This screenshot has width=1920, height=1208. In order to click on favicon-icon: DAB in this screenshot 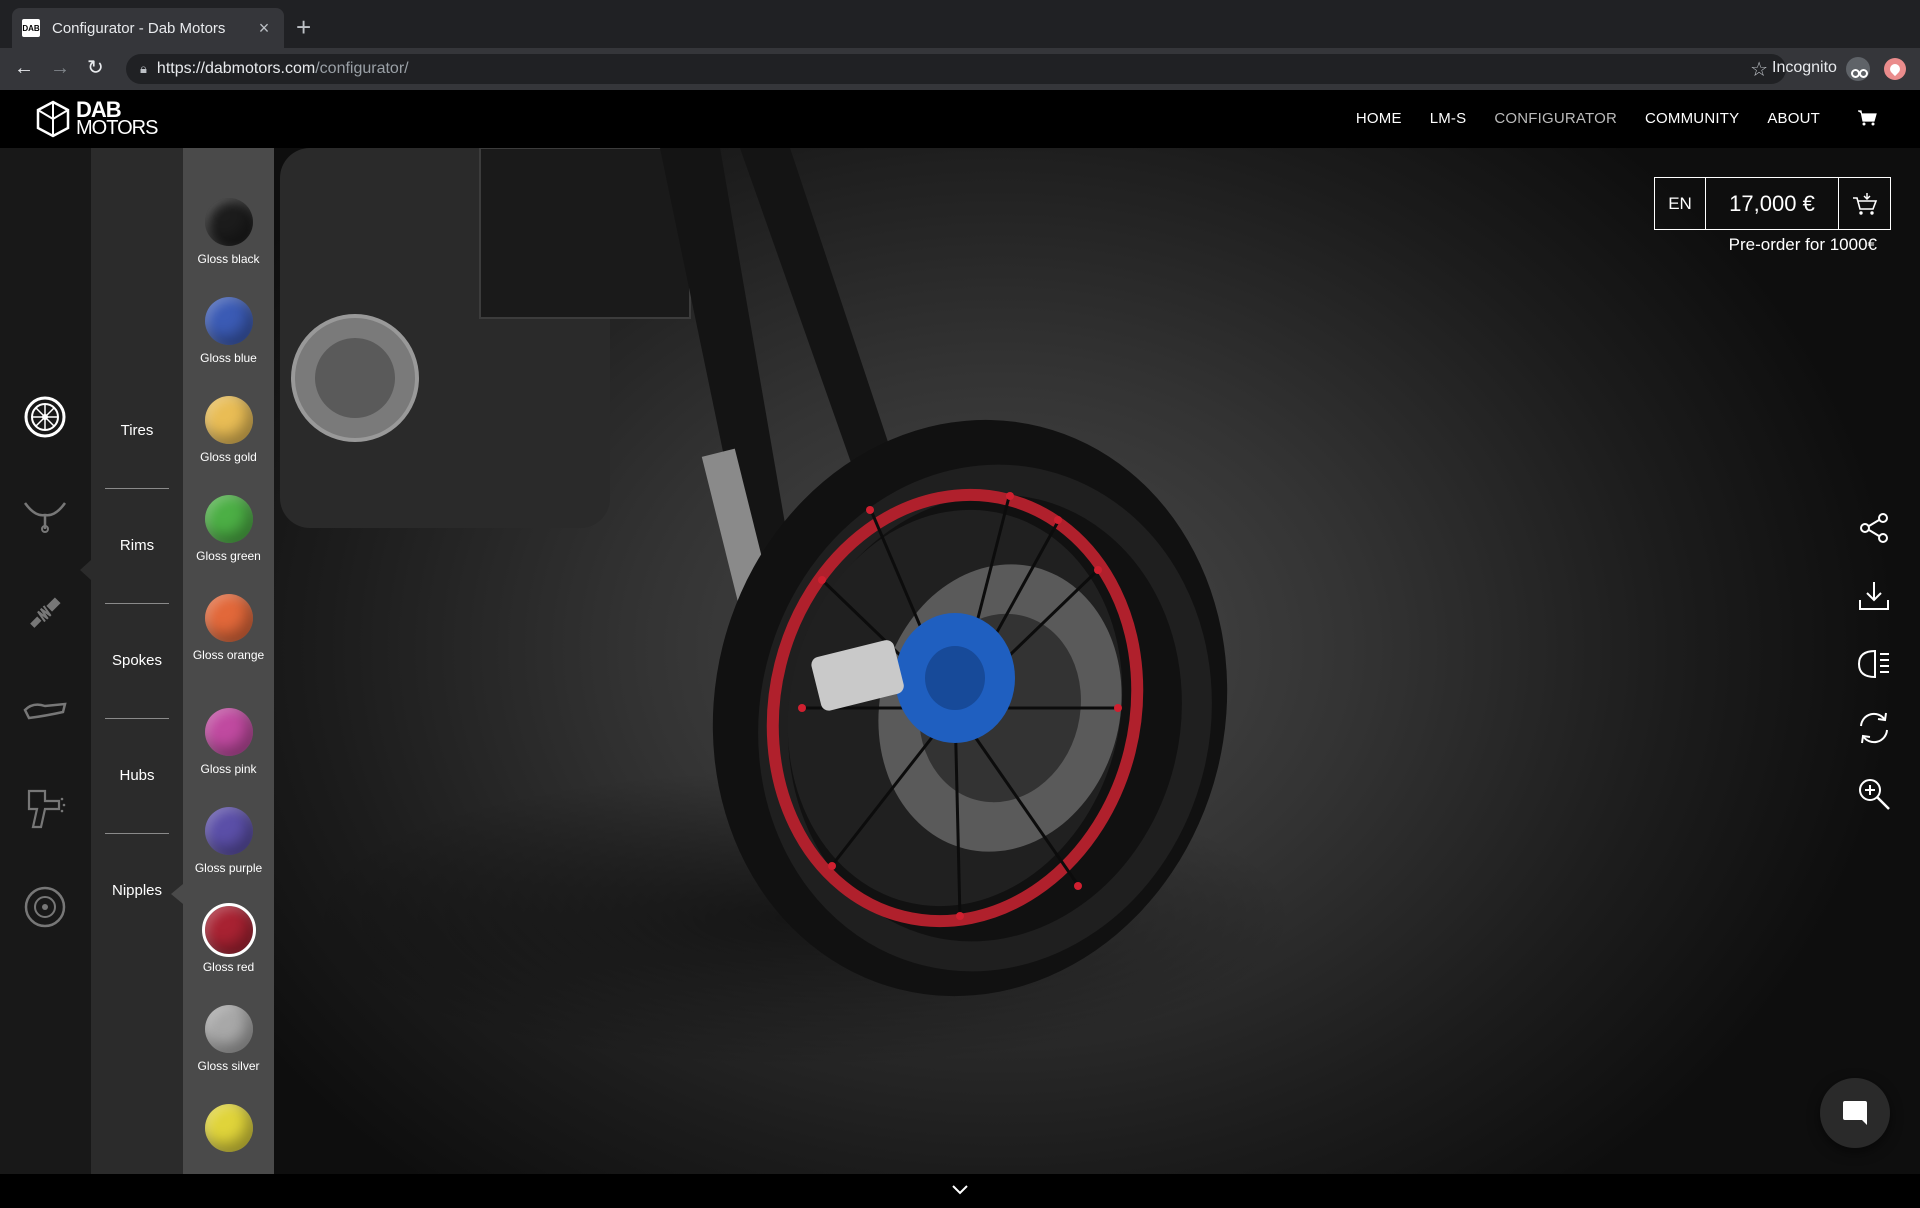, I will do `click(31, 28)`.